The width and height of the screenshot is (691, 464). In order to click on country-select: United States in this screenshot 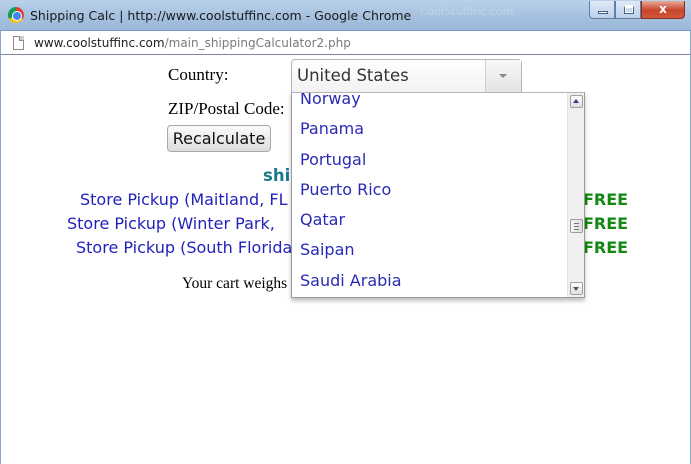, I will do `click(406, 76)`.